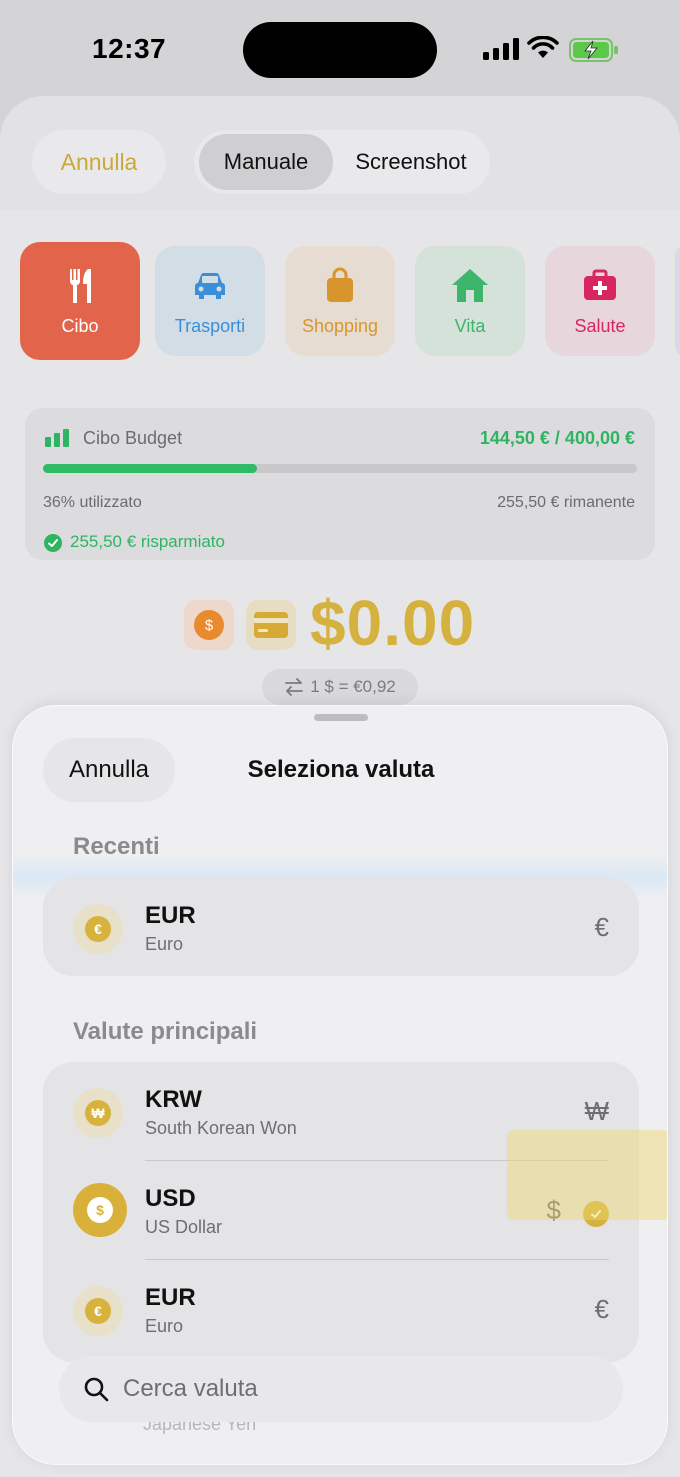 Image resolution: width=680 pixels, height=1477 pixels. Describe the element at coordinates (80, 325) in the screenshot. I see `category-label: Cibo` at that location.